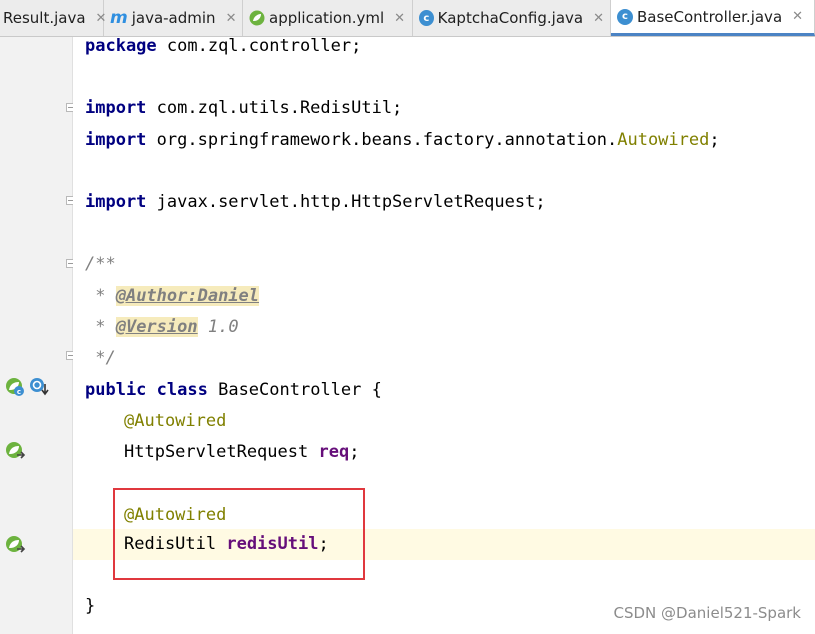 This screenshot has height=634, width=815. Describe the element at coordinates (187, 296) in the screenshot. I see `doc-tag-author: @Author:Daniel` at that location.